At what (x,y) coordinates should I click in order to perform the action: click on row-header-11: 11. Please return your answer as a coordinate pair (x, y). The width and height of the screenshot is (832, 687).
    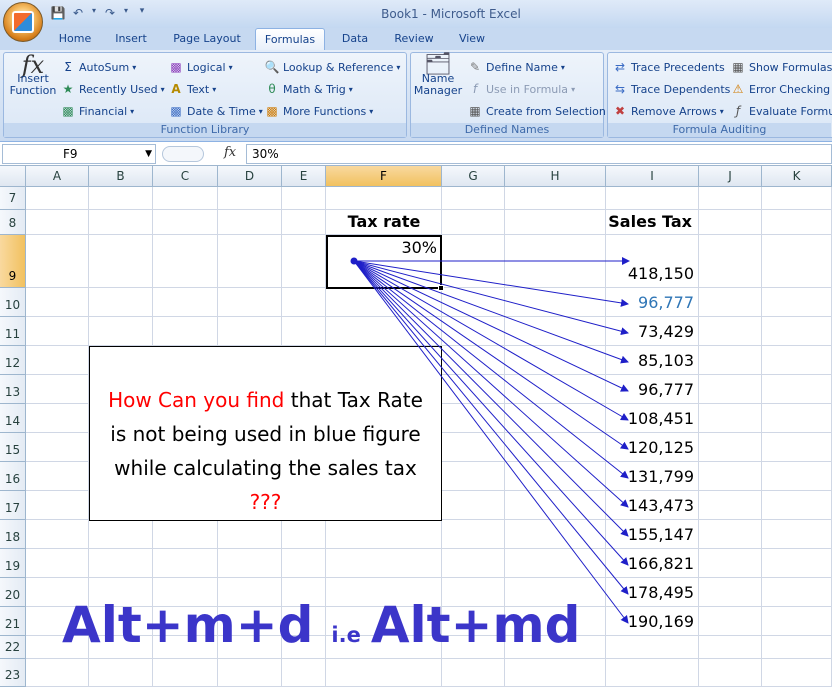
    Looking at the image, I should click on (13, 331).